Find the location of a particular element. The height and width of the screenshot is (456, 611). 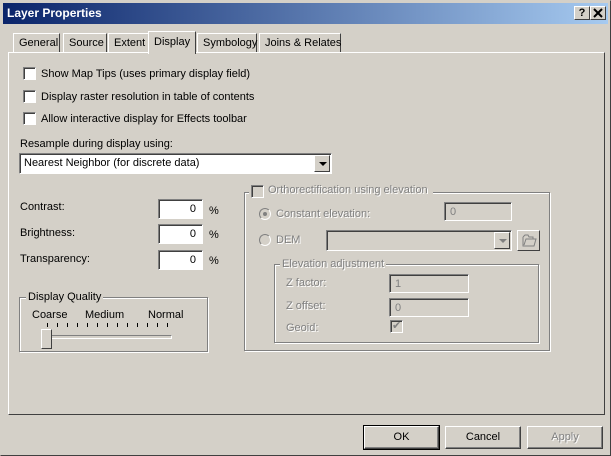

z-factor-input: 1 is located at coordinates (429, 283).